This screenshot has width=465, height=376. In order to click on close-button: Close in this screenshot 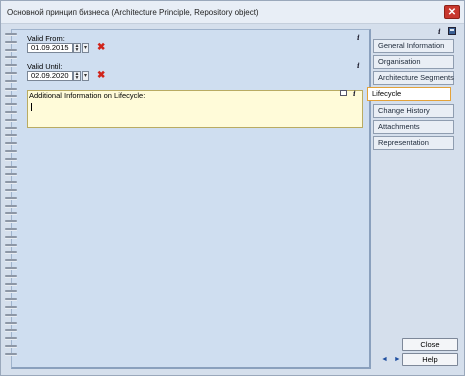, I will do `click(430, 344)`.